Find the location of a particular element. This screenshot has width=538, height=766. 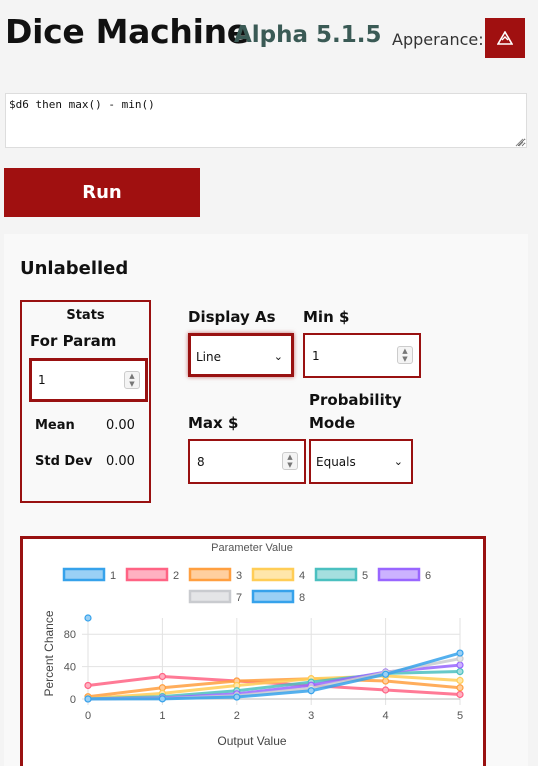

panel-title: Unlabelled is located at coordinates (74, 268).